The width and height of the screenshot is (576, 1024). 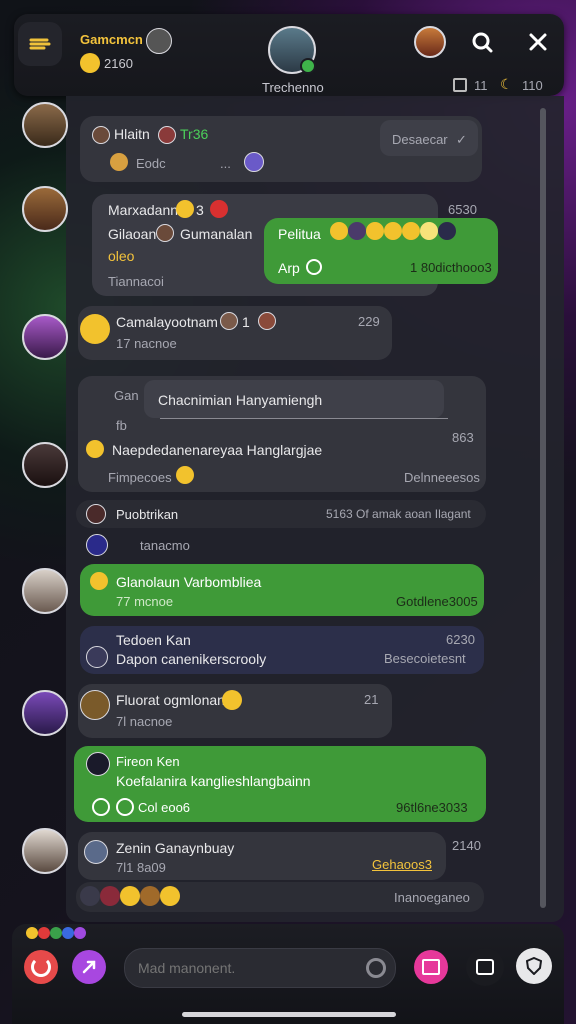 What do you see at coordinates (164, 807) in the screenshot?
I see `message-sub: Col eoo6` at bounding box center [164, 807].